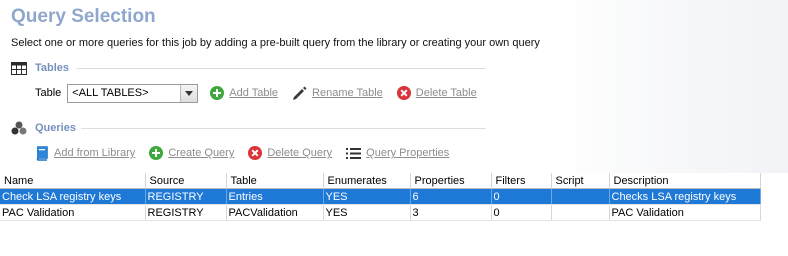 The image size is (788, 256). What do you see at coordinates (55, 128) in the screenshot?
I see `queries-section-label: Queries` at bounding box center [55, 128].